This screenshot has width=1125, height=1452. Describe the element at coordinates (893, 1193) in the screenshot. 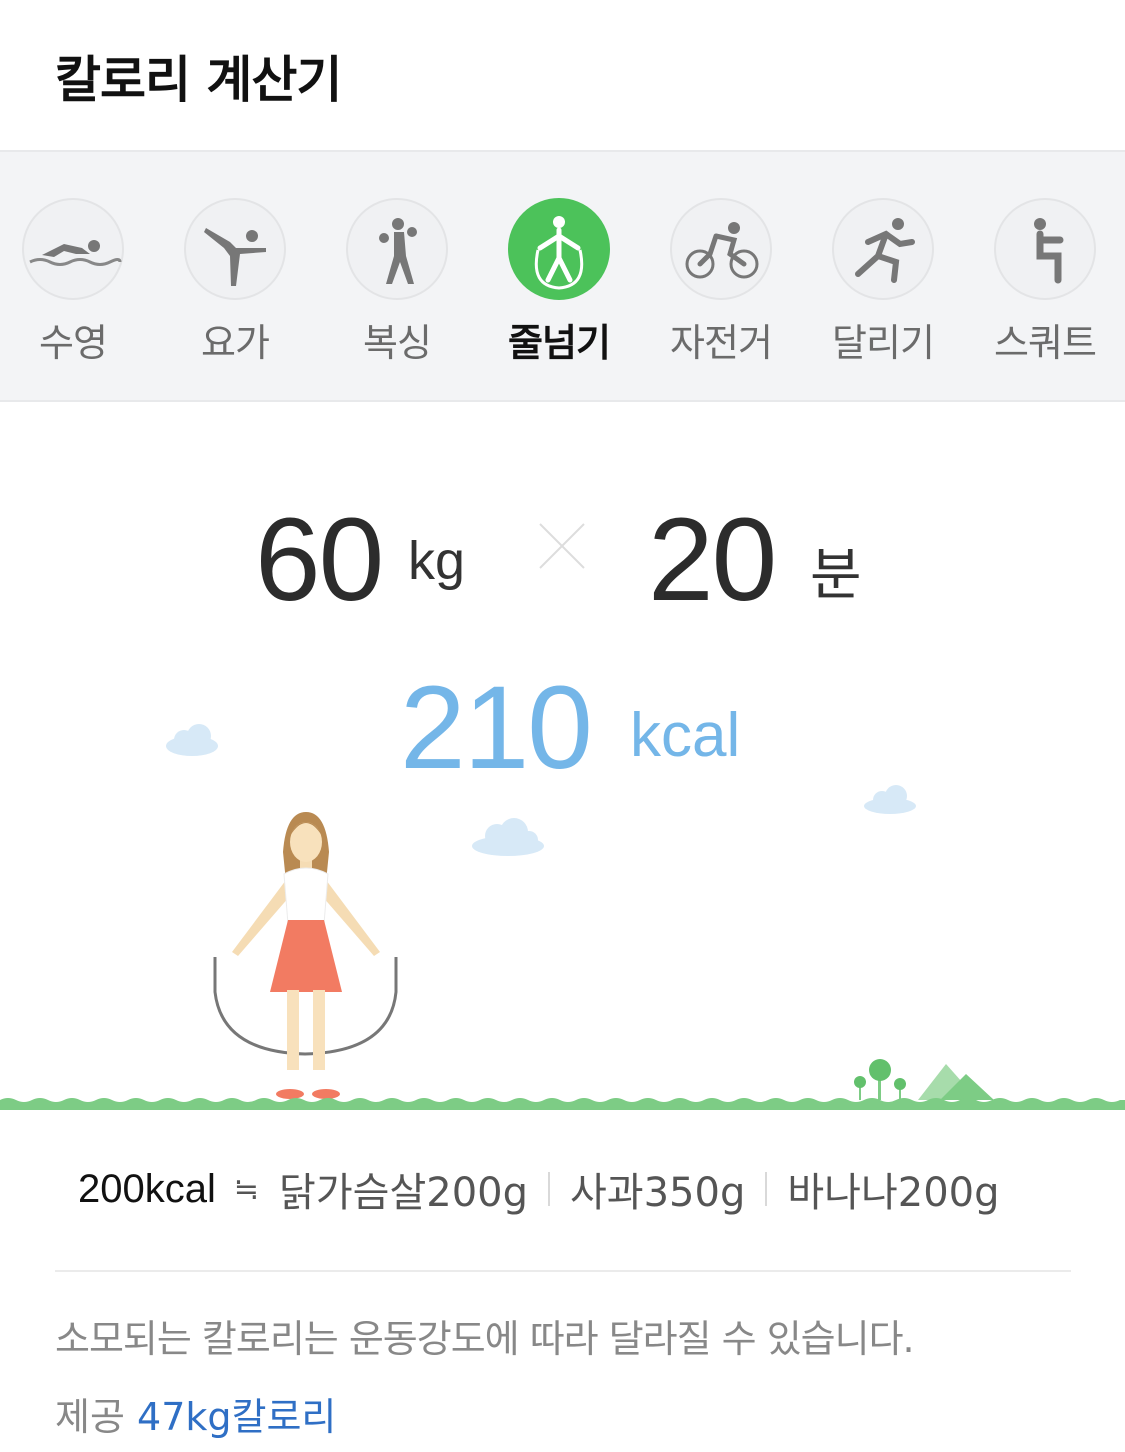

I see `food-item: 바나나200g` at that location.